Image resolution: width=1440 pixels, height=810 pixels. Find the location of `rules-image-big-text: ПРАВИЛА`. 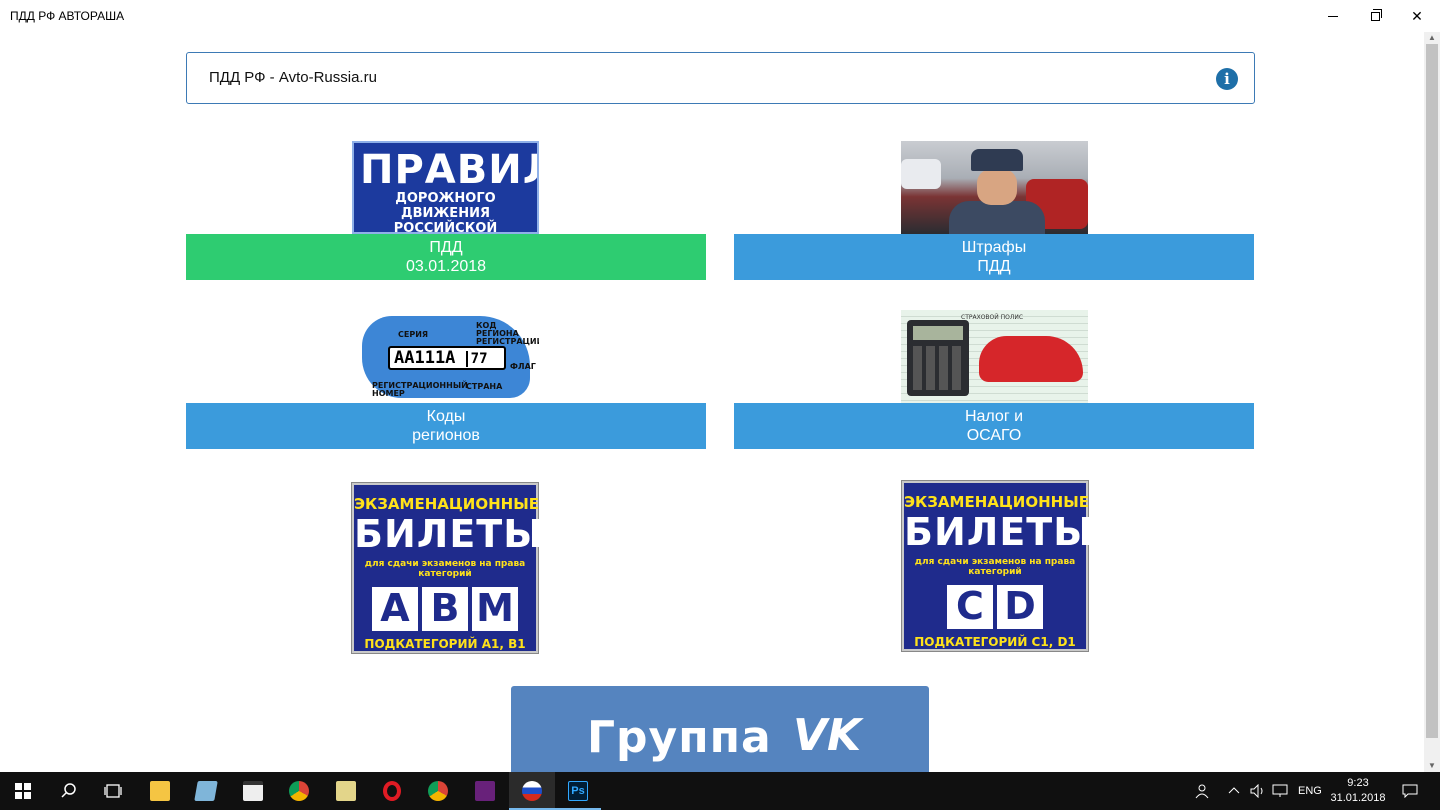

rules-image-big-text: ПРАВИЛА is located at coordinates (448, 170).